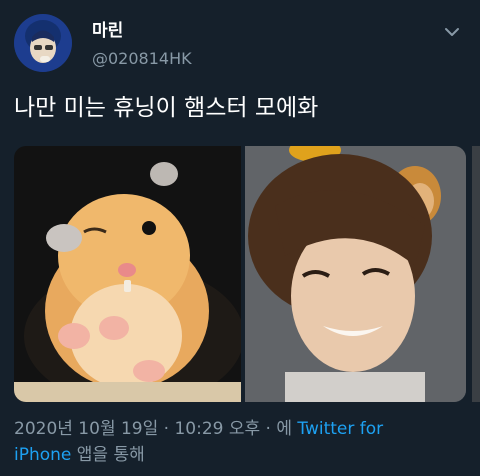 The width and height of the screenshot is (480, 476). What do you see at coordinates (142, 31) in the screenshot?
I see `display-name: 마린` at bounding box center [142, 31].